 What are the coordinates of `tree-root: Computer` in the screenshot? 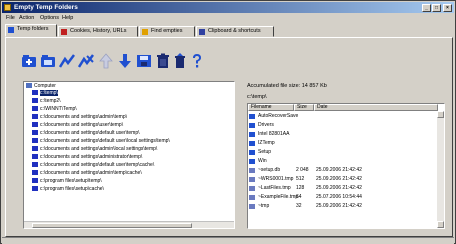 It's located at (41, 86).